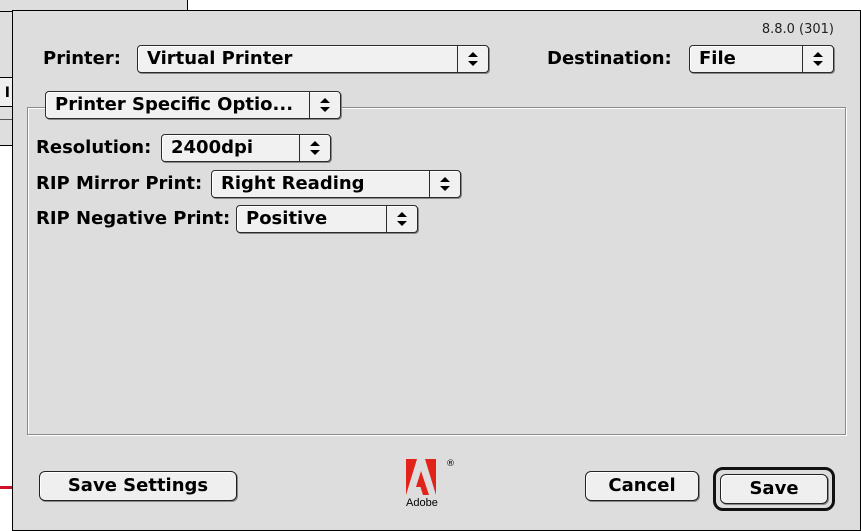  What do you see at coordinates (717, 58) in the screenshot?
I see `destination-popup-value: File` at bounding box center [717, 58].